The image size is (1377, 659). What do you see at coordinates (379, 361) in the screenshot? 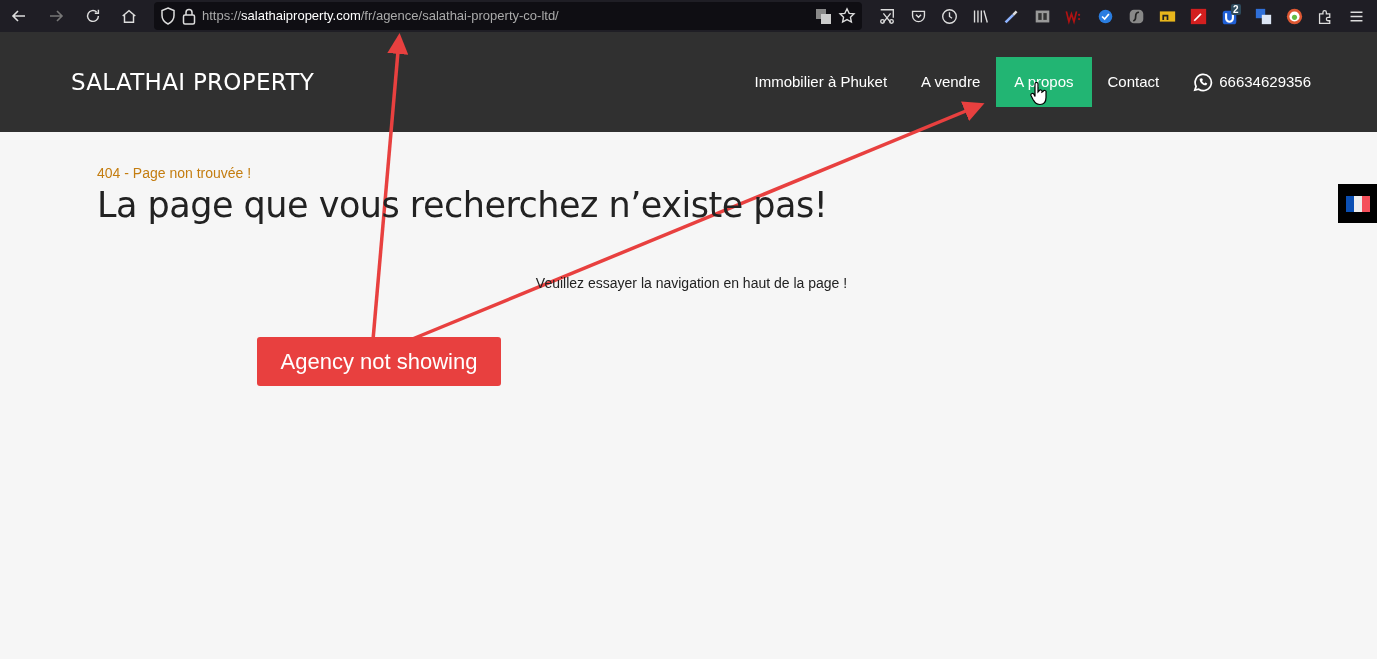
I see `annotation-label: Agency not showing` at bounding box center [379, 361].